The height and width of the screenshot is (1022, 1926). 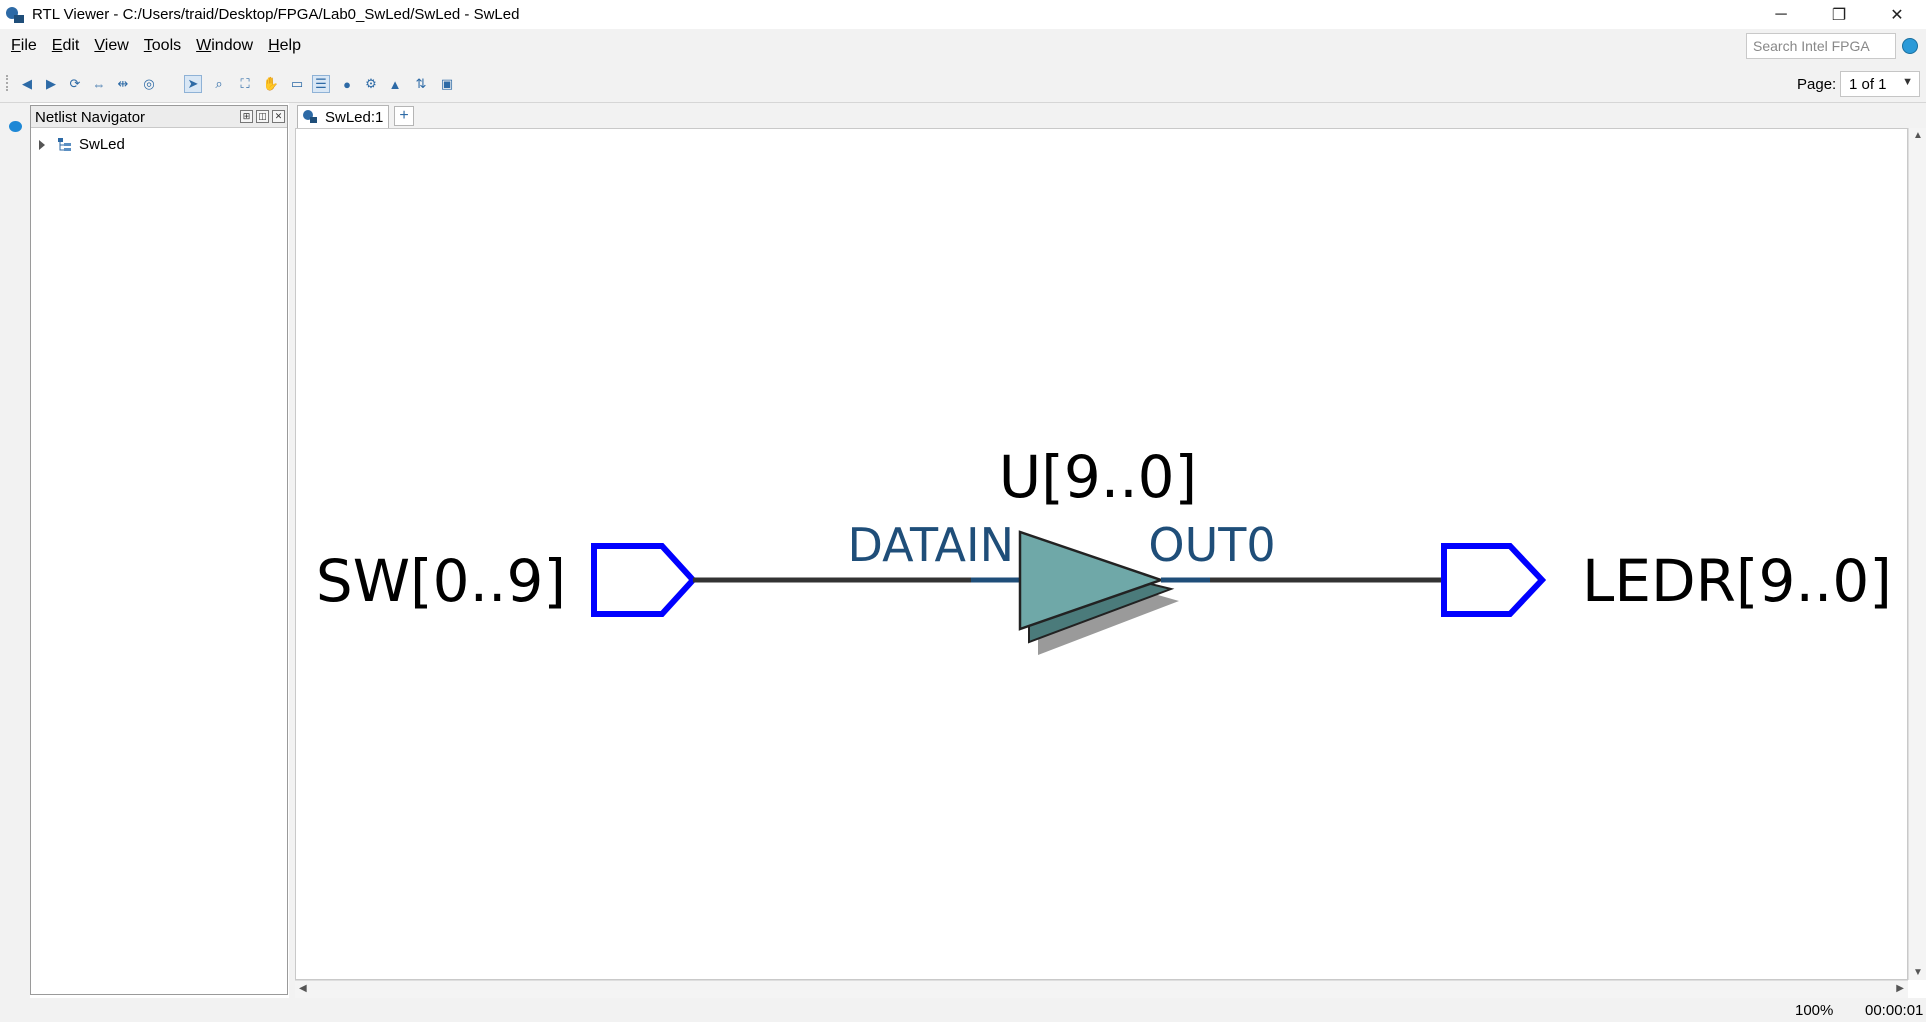 What do you see at coordinates (245, 84) in the screenshot?
I see `fit-window-icon: ⛶` at bounding box center [245, 84].